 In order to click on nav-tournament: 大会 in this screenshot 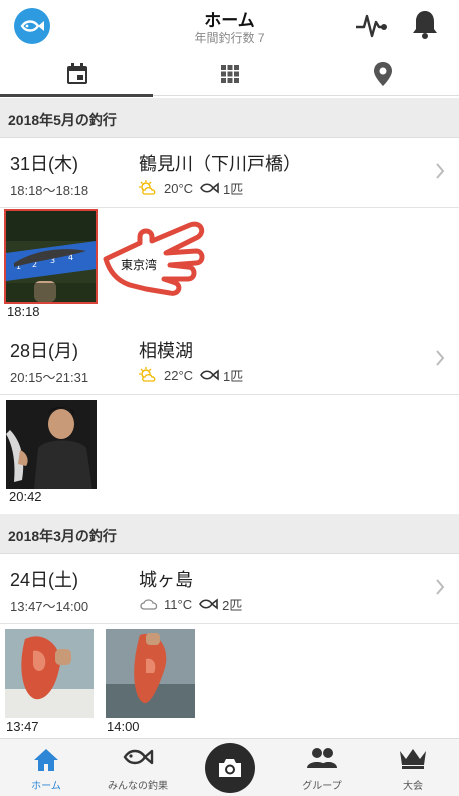, I will do `click(413, 767)`.